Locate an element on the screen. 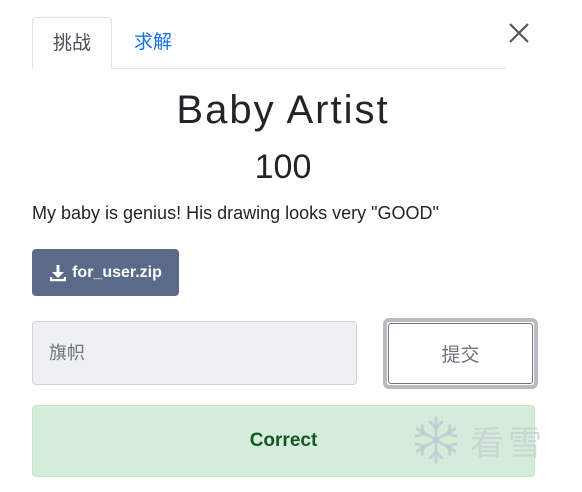 This screenshot has width=582, height=492. tab-challenge: 挑战 is located at coordinates (72, 43).